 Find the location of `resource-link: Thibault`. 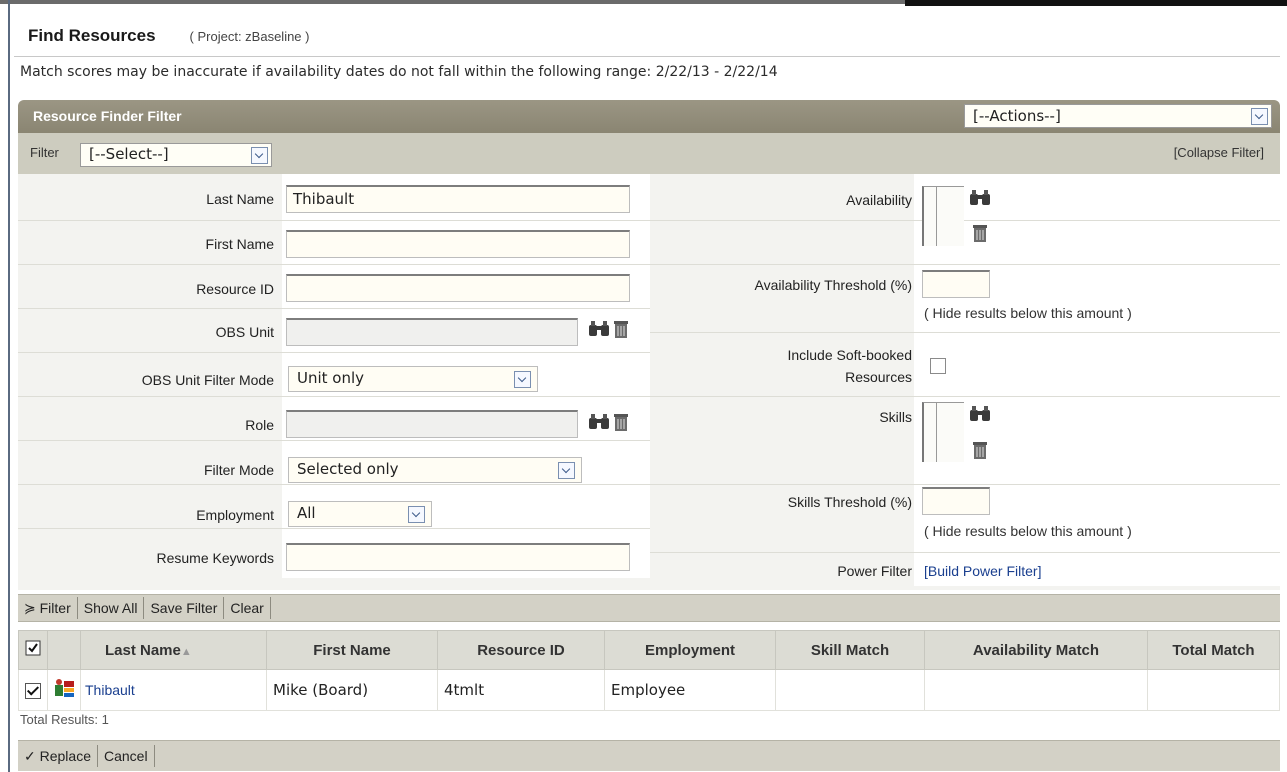

resource-link: Thibault is located at coordinates (110, 690).